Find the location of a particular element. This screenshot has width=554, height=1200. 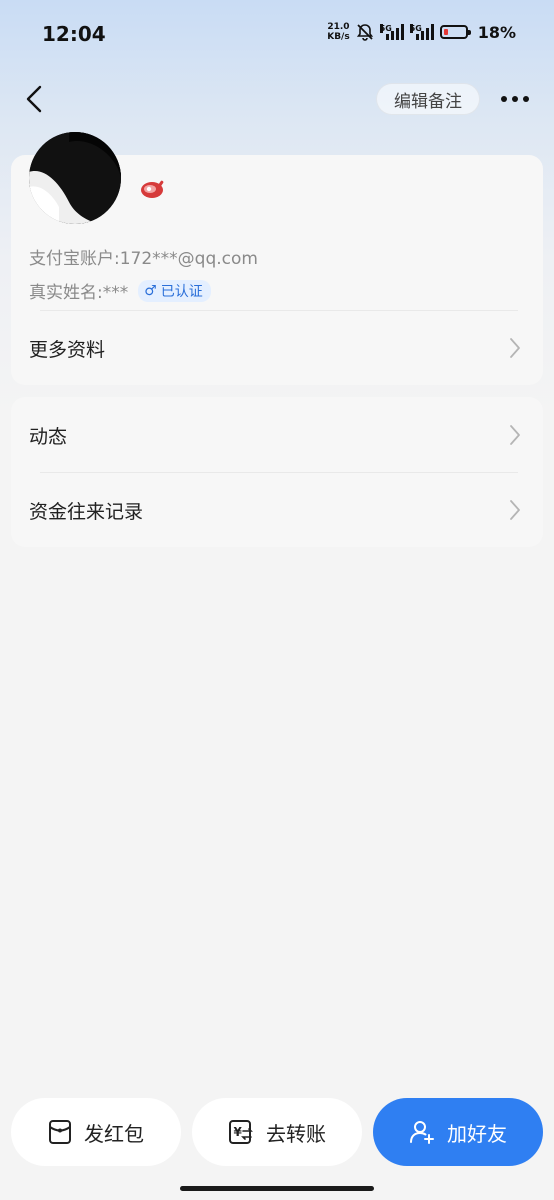

real-name-line: 真实姓名:*** ♂ 已认证 is located at coordinates (120, 290).